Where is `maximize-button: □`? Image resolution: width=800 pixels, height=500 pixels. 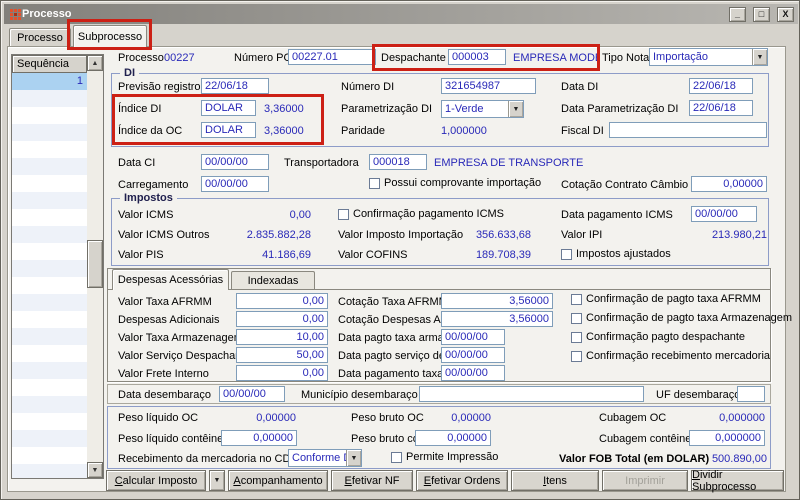 maximize-button: □ is located at coordinates (761, 14).